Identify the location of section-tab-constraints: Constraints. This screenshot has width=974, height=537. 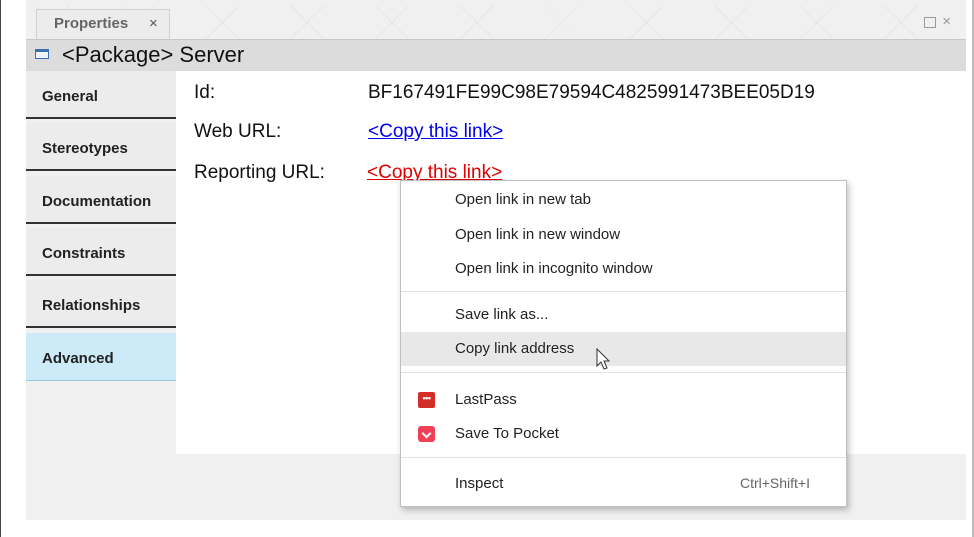
(101, 252).